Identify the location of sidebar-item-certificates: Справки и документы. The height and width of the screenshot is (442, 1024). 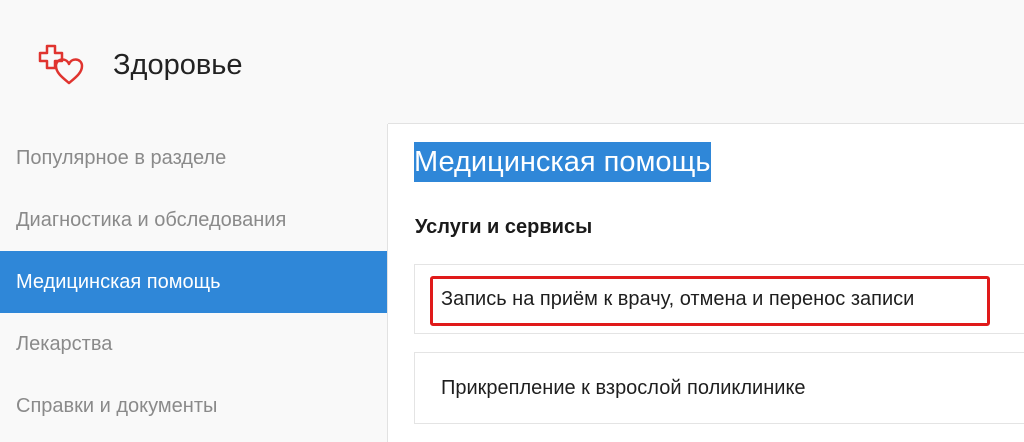
(194, 406).